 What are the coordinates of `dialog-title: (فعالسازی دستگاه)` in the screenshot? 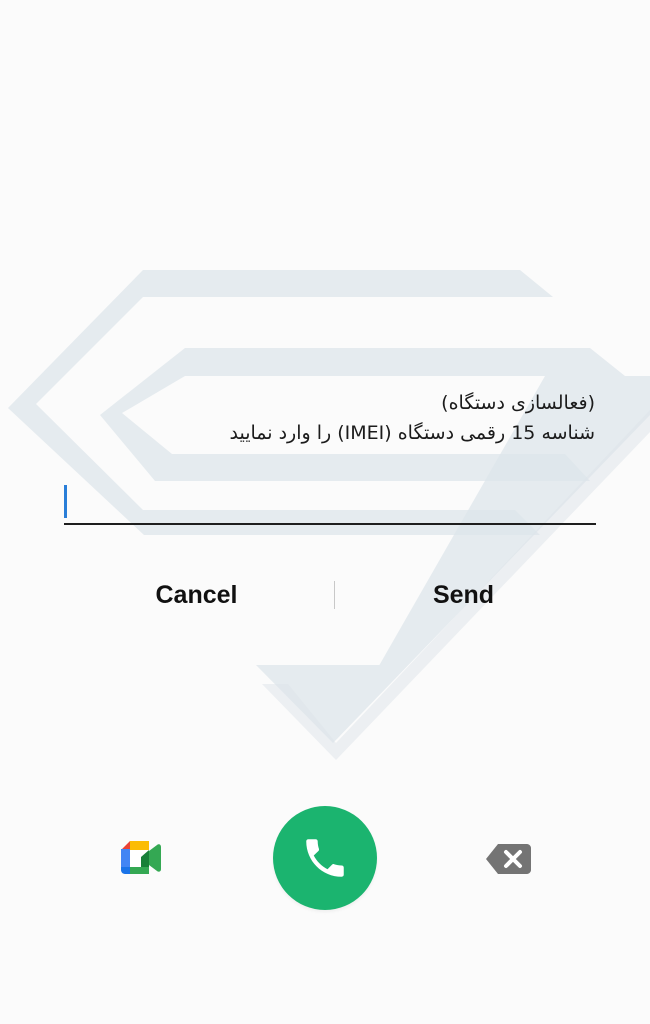 It's located at (518, 403).